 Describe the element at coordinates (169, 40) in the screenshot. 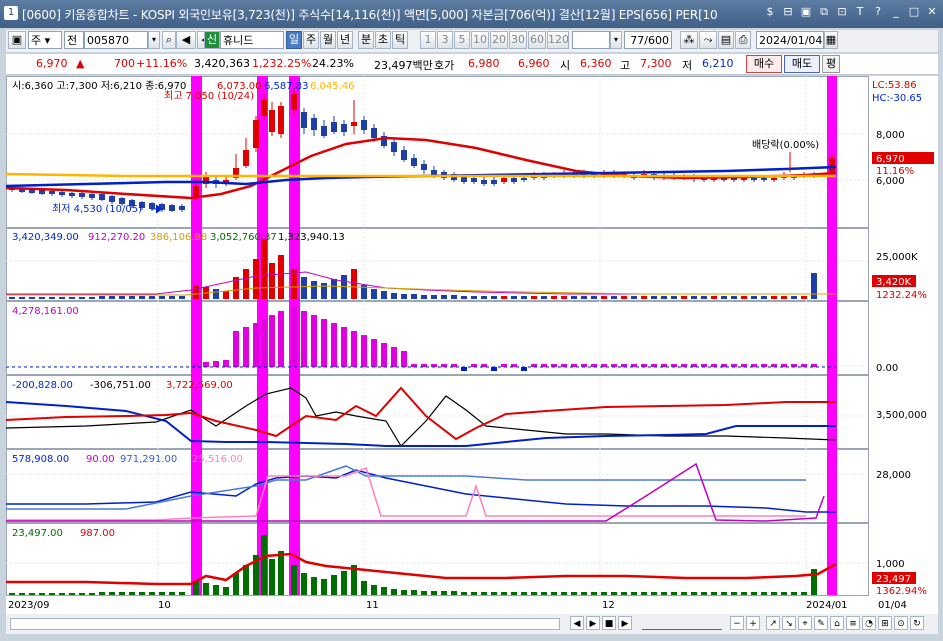

I see `search-icon: ⌕` at that location.